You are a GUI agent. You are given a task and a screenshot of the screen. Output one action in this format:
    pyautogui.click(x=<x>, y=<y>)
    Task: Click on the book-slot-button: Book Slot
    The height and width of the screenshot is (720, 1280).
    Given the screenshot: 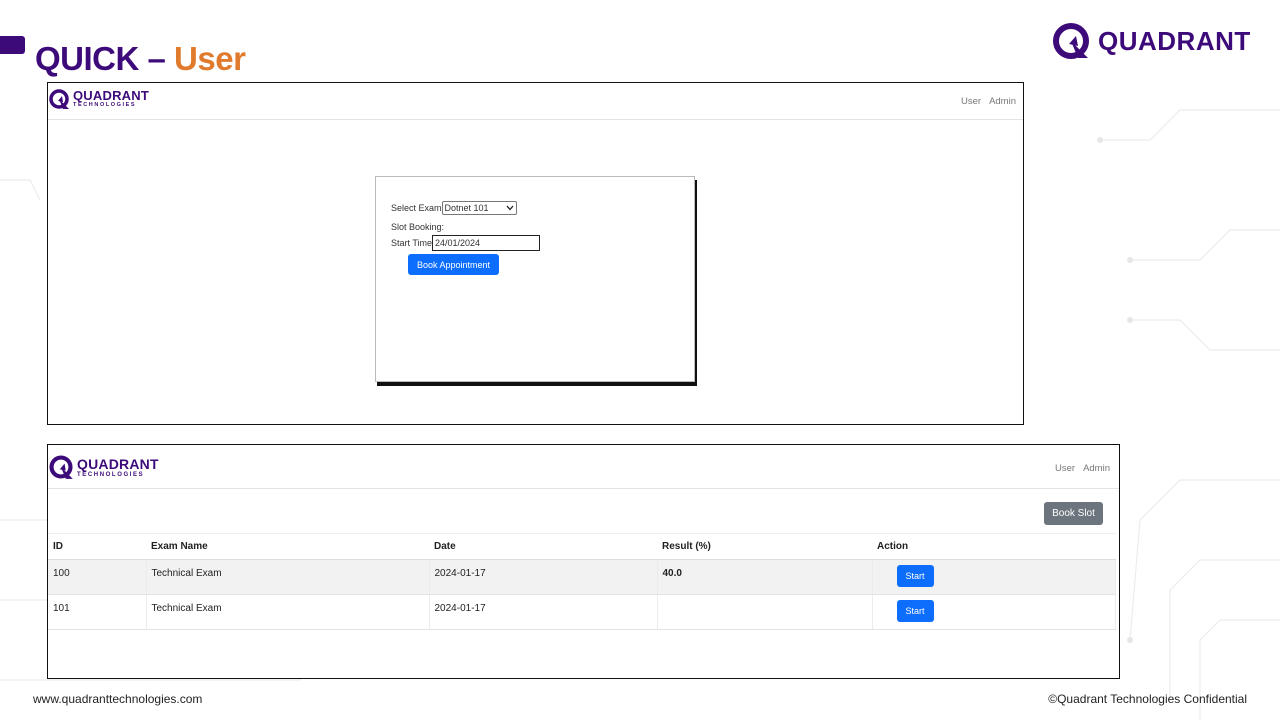 What is the action you would take?
    pyautogui.click(x=1073, y=513)
    